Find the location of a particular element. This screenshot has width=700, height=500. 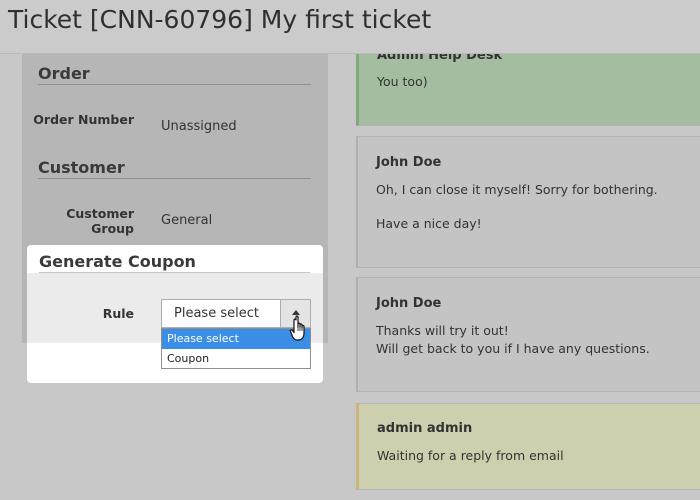

customer-group-label: Customer Group is located at coordinates (100, 221).